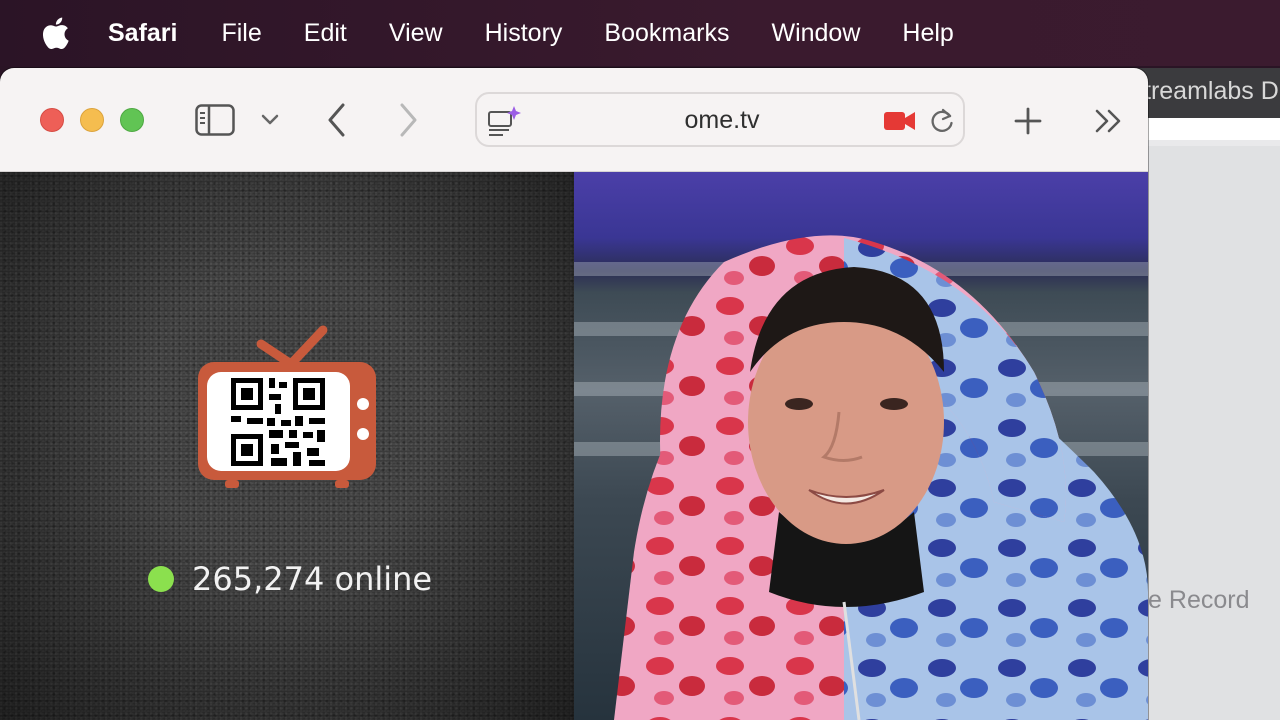 The height and width of the screenshot is (720, 1280). Describe the element at coordinates (92, 120) in the screenshot. I see `minimize-window-button` at that location.